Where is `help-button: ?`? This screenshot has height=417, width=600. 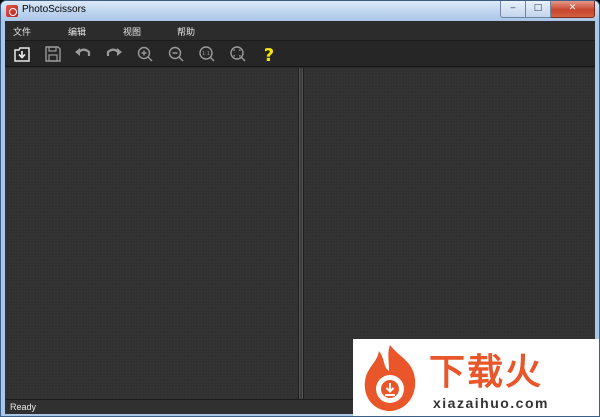 help-button: ? is located at coordinates (269, 54).